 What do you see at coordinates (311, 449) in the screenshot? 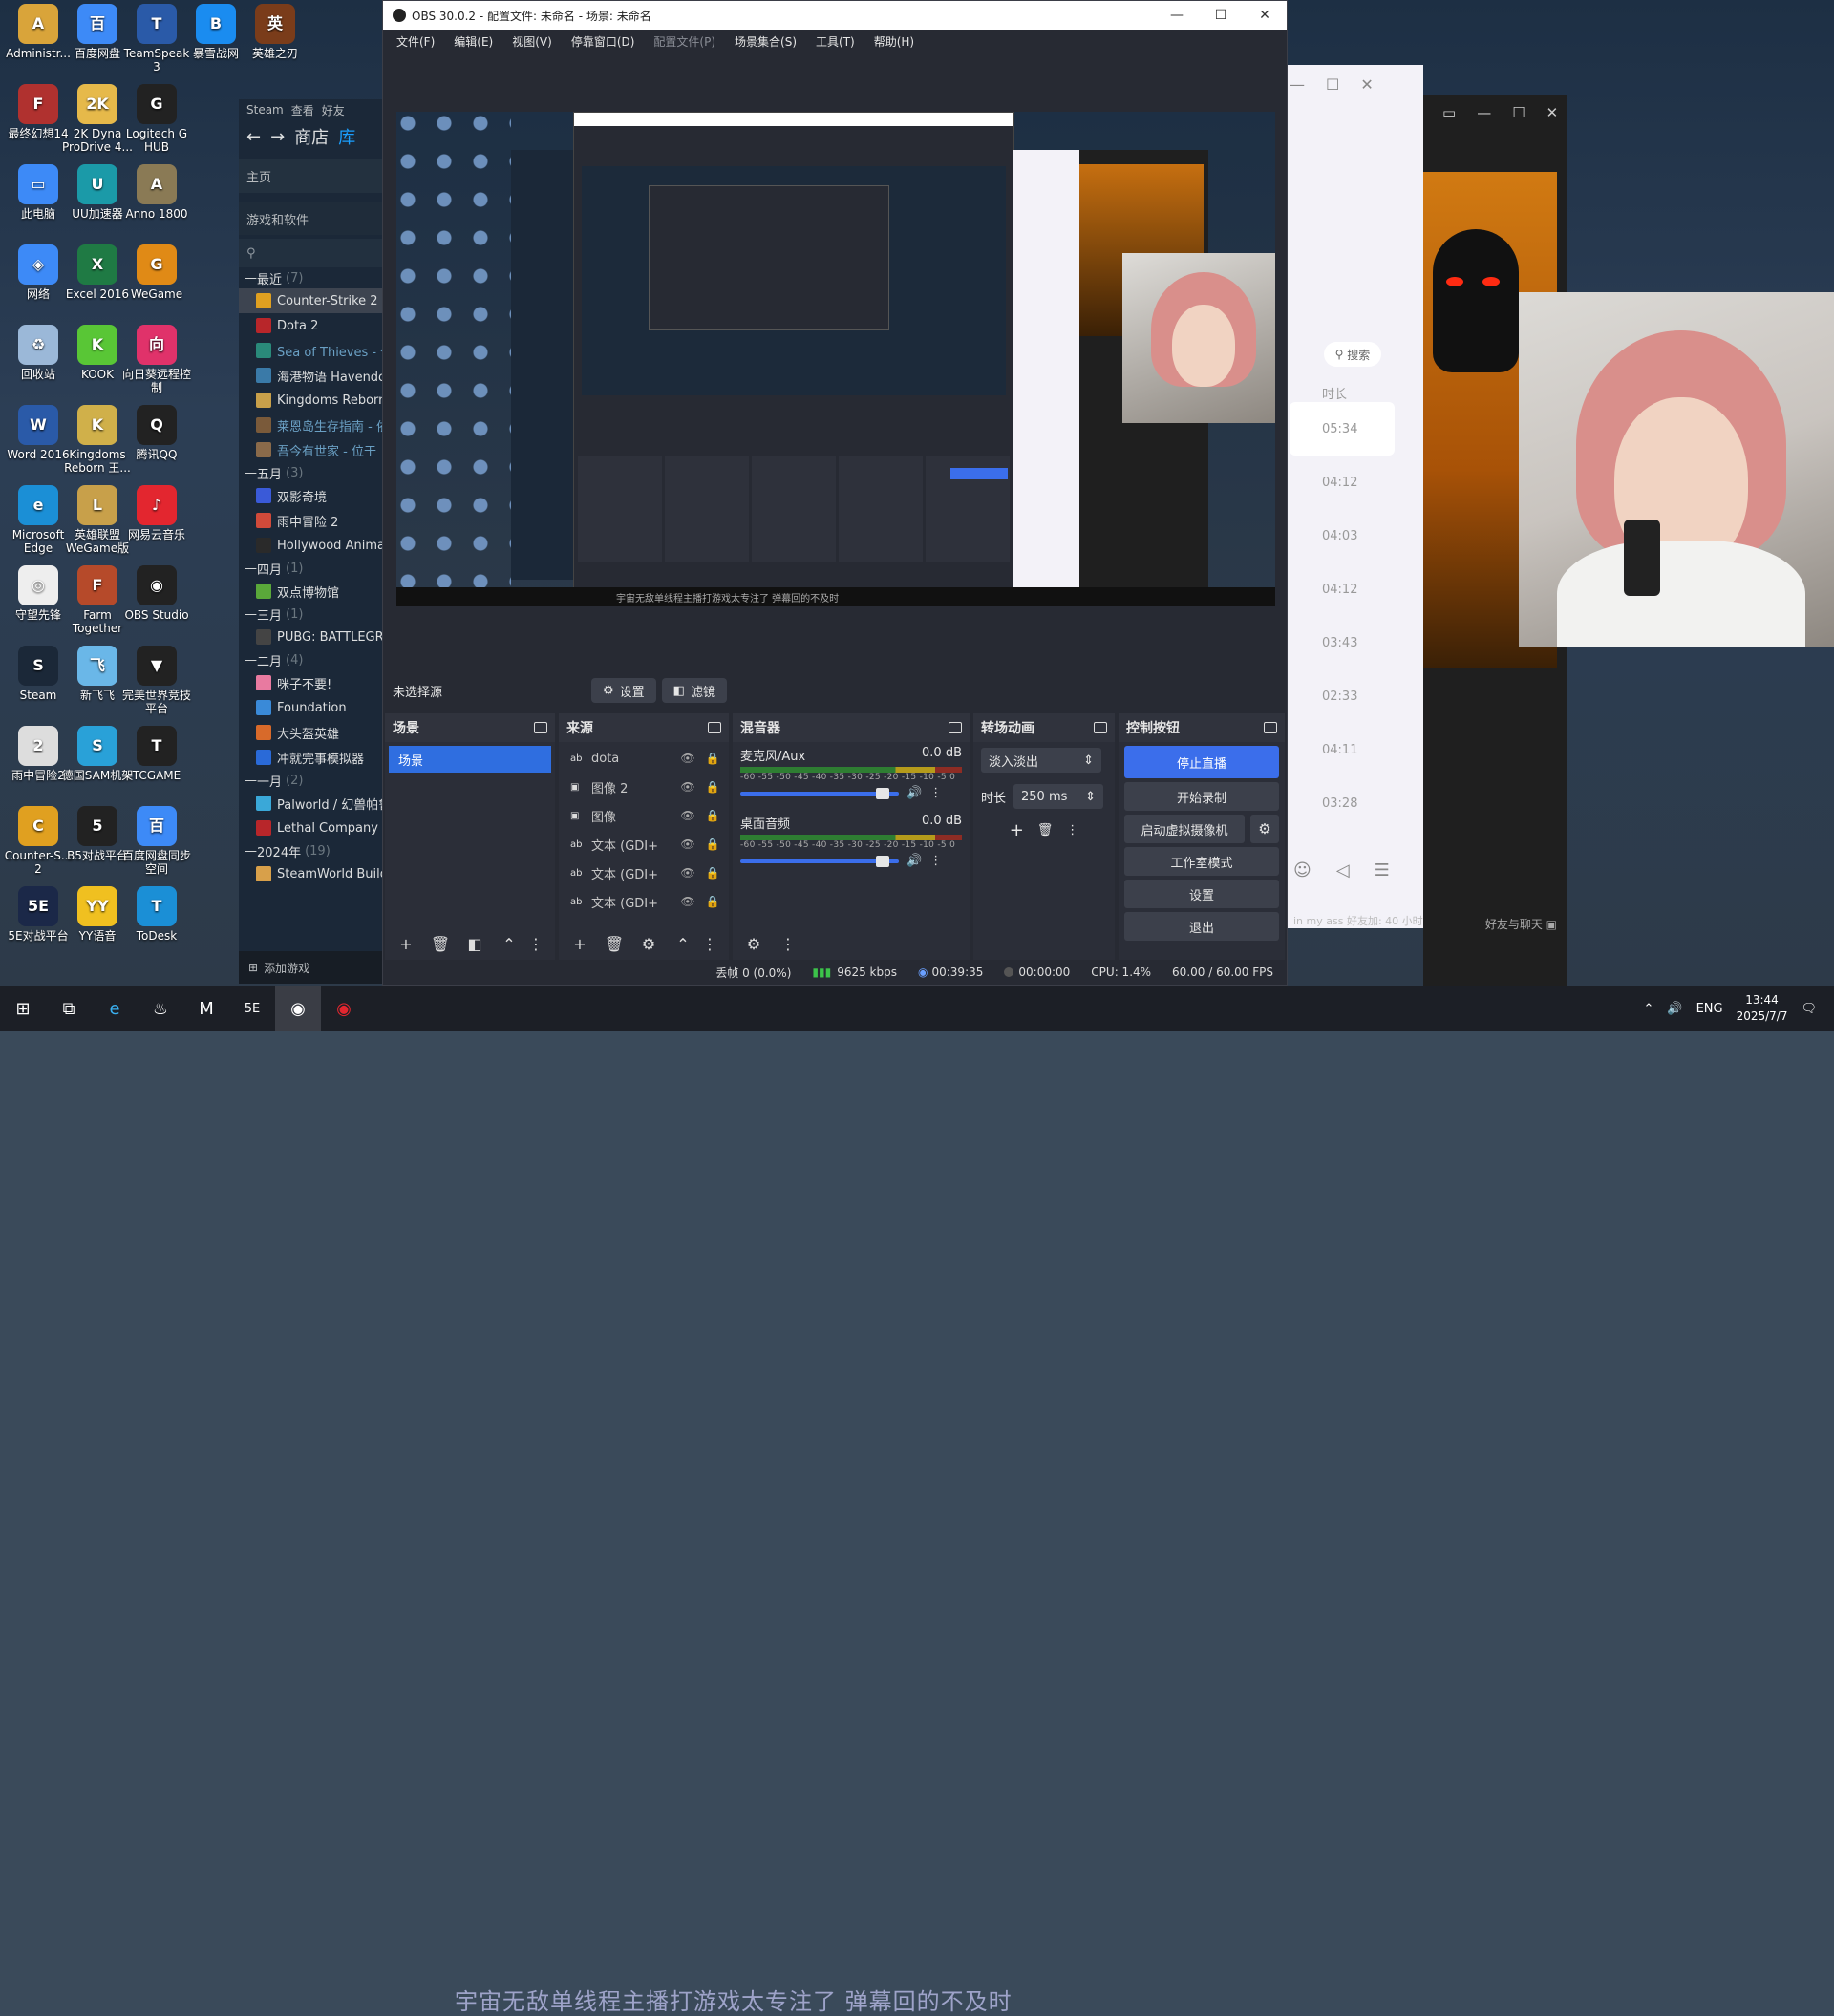
I see `steam-game-item: 吾今有世家 - 位于` at bounding box center [311, 449].